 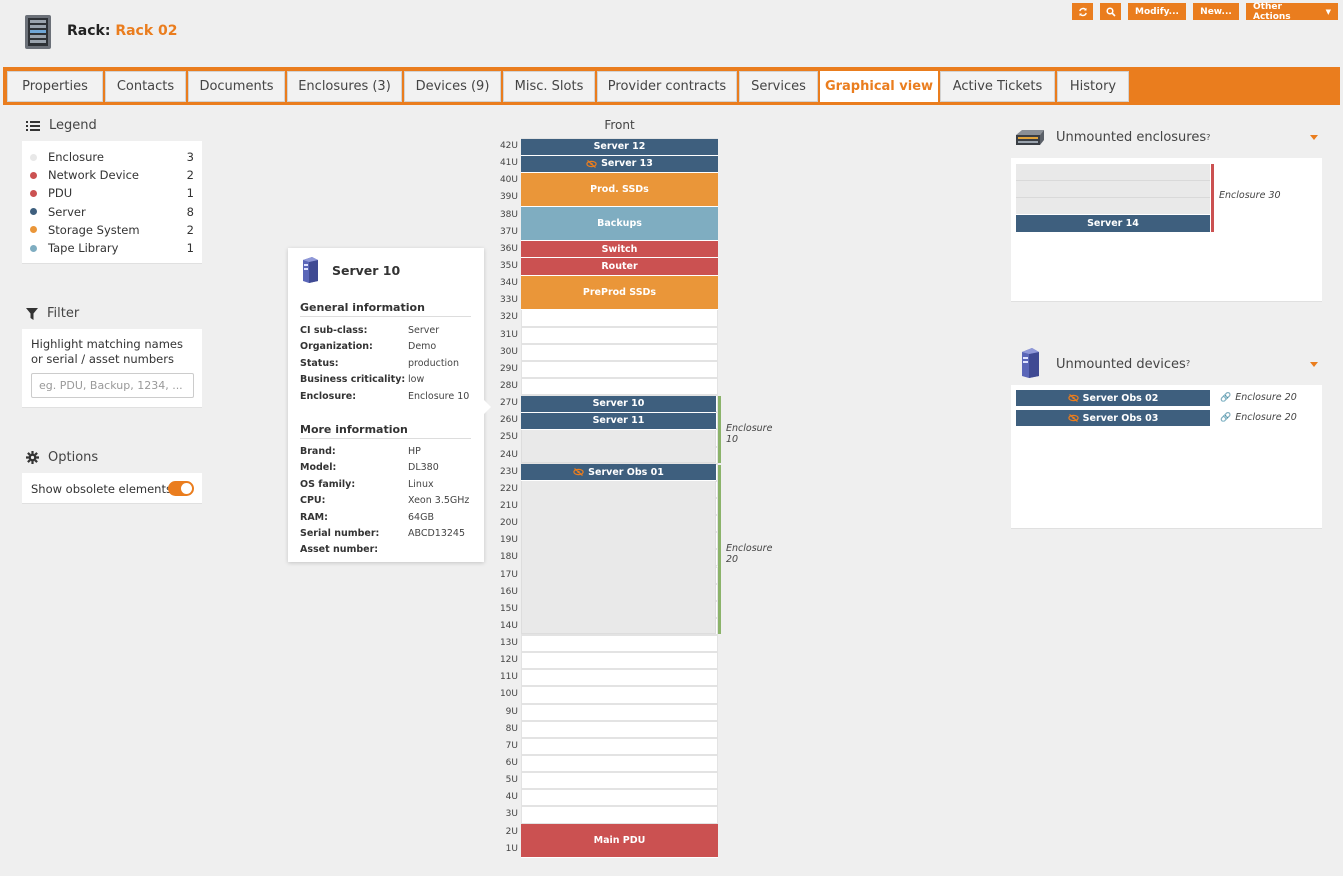 What do you see at coordinates (339, 550) in the screenshot?
I see `info-key: Asset number:` at bounding box center [339, 550].